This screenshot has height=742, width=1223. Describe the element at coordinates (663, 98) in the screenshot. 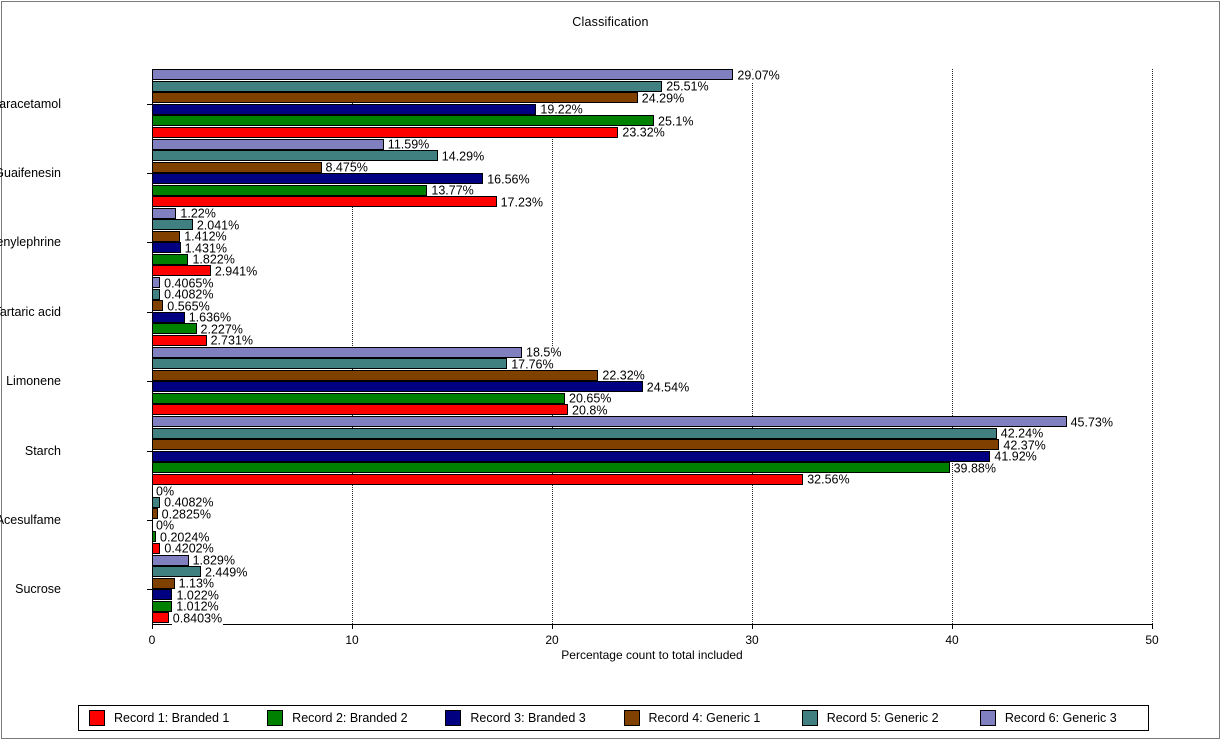

I see `bar-value-label: 24.29%` at that location.